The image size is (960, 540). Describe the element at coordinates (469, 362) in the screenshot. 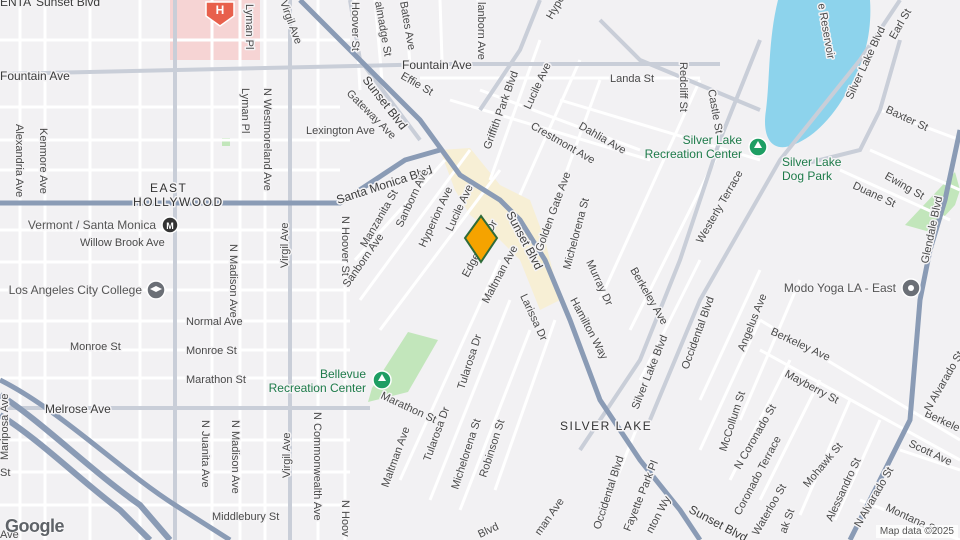

I see `label-tularosa-2: Tularosa Dr` at that location.